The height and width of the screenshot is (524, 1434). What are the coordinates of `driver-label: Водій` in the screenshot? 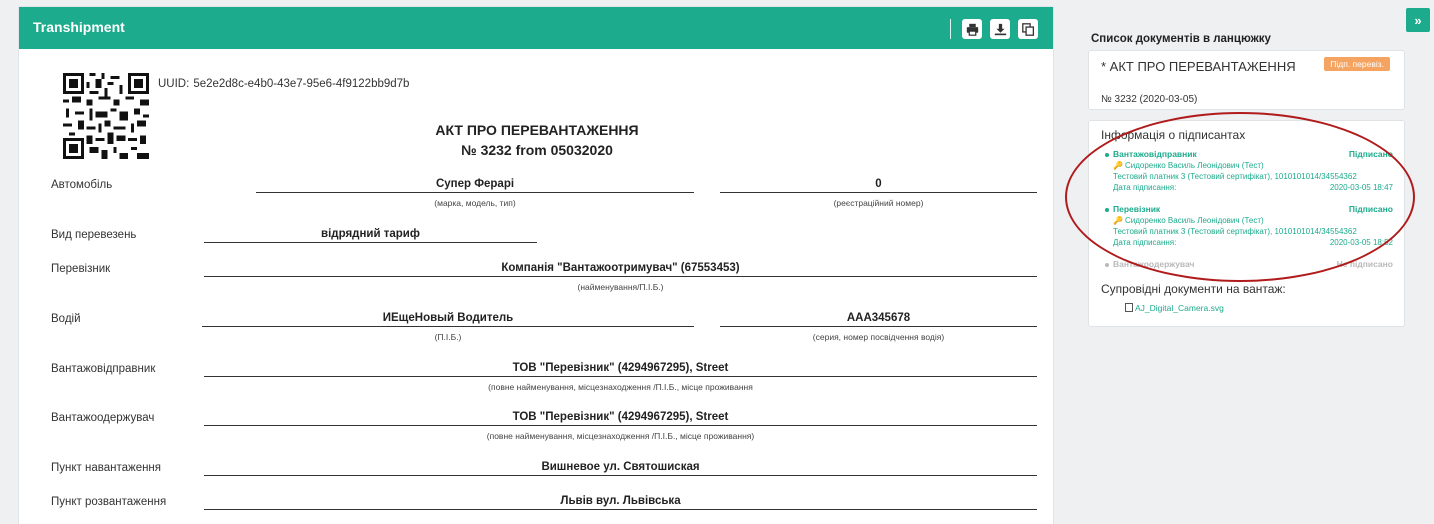 It's located at (66, 319).